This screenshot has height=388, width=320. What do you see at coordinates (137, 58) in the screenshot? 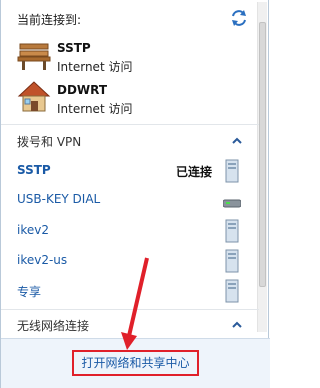
I see `connection-sstp: SSTP Internet 访问` at bounding box center [137, 58].